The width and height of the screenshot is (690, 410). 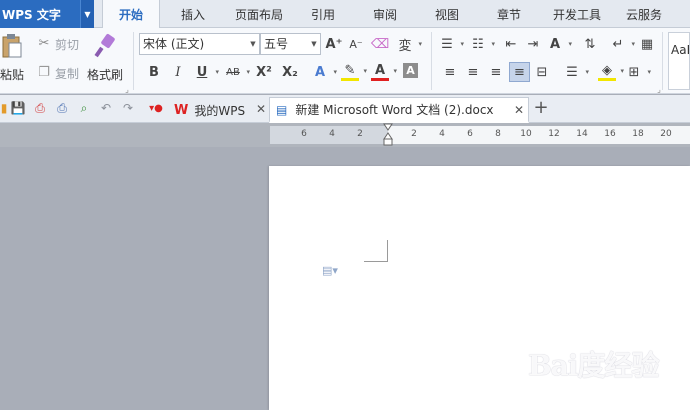 I want to click on ruler-tick: 8, so click(x=498, y=134).